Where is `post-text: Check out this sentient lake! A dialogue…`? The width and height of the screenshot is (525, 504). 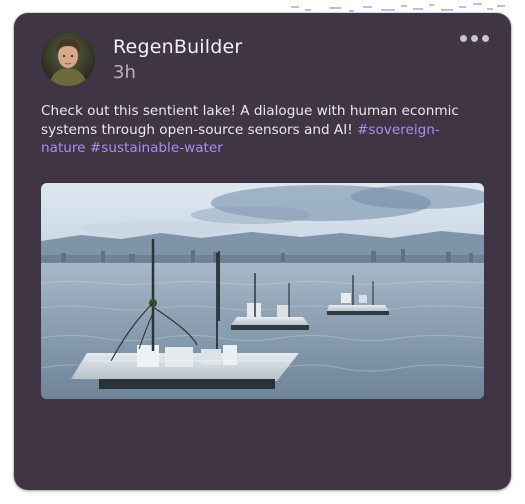 post-text: Check out this sentient lake! A dialogue… is located at coordinates (261, 130).